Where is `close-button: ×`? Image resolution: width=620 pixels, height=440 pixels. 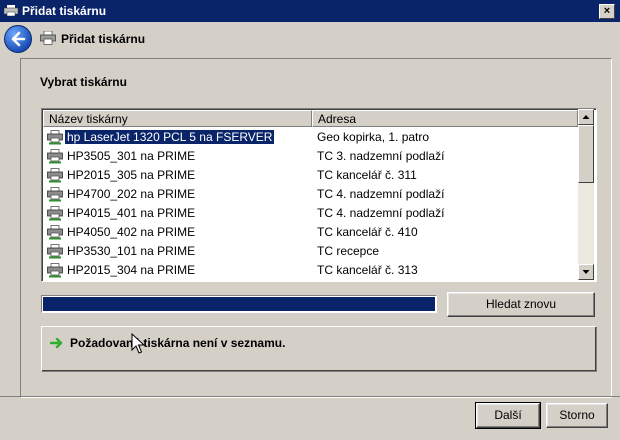 close-button: × is located at coordinates (607, 11).